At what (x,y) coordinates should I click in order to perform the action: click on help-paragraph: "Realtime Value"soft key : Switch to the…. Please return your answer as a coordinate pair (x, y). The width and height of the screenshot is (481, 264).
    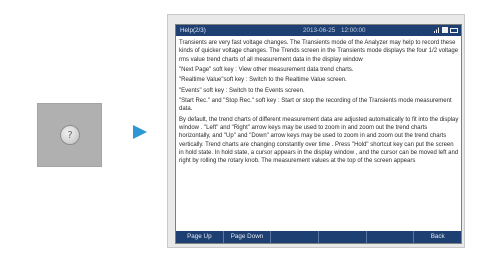
    Looking at the image, I should click on (263, 80).